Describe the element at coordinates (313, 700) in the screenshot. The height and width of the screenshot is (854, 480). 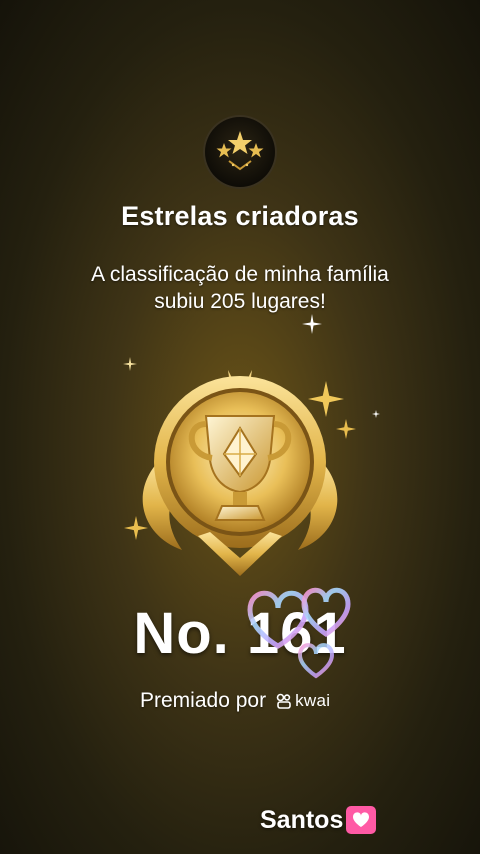
I see `kwai-brand-text: kwai` at that location.